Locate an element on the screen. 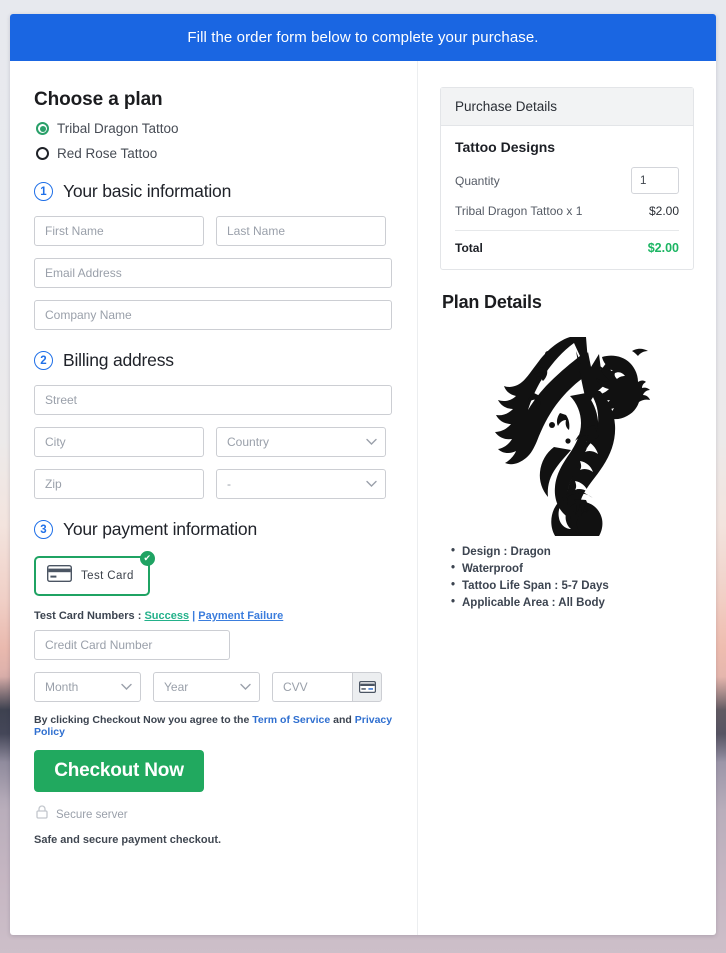  zip-state-row: - is located at coordinates (217, 484).